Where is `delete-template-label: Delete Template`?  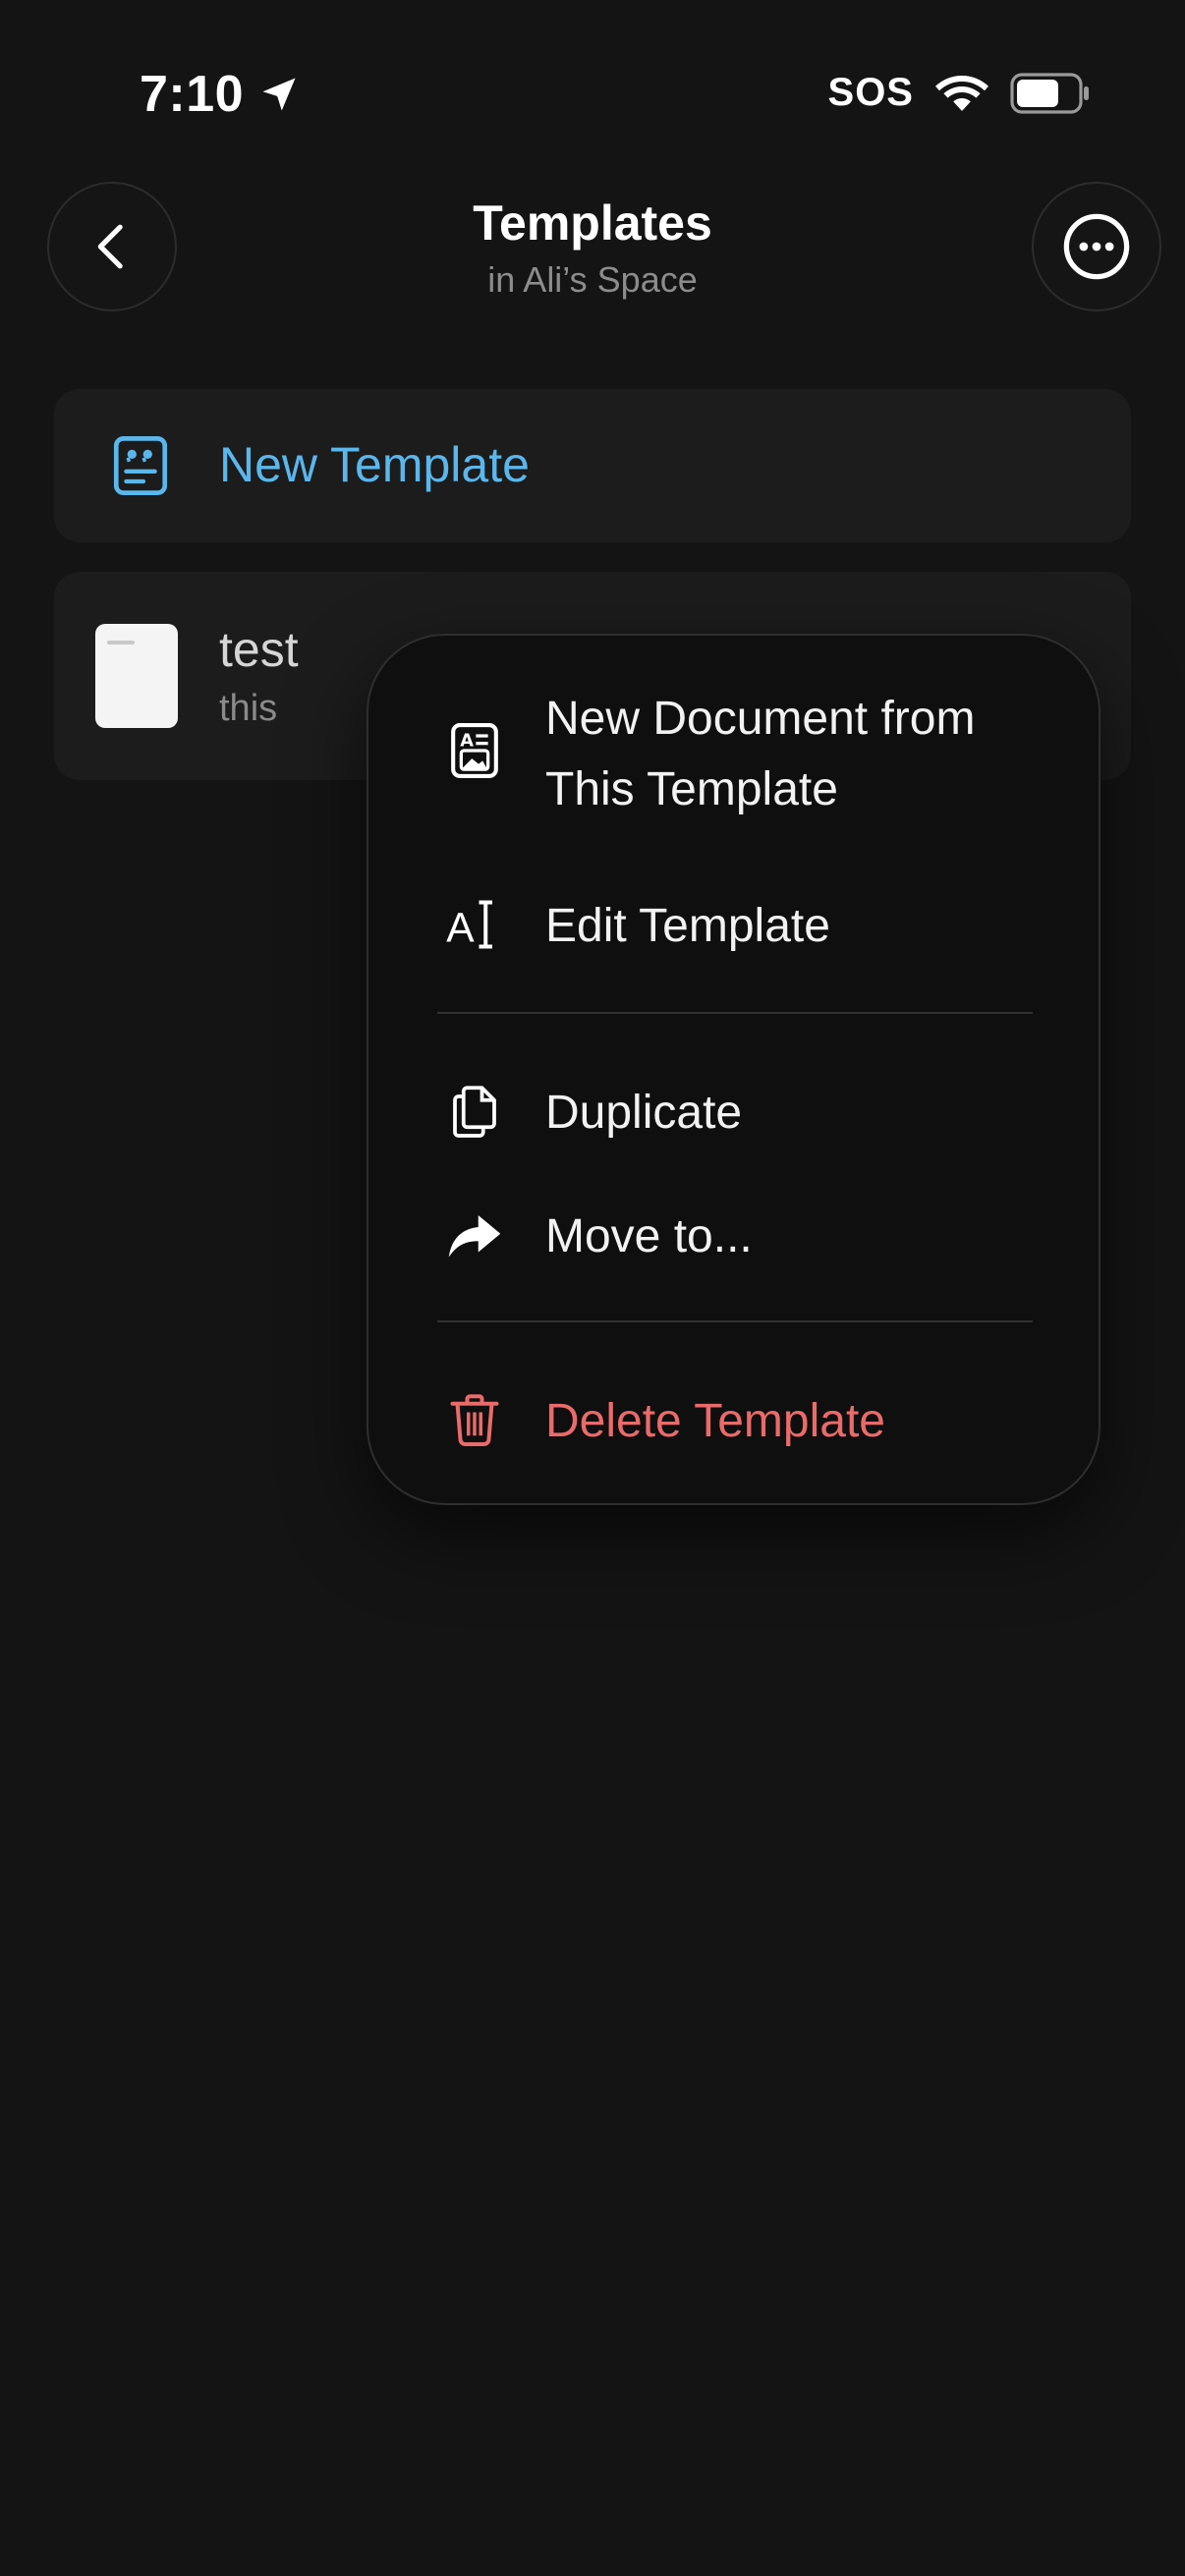
delete-template-label: Delete Template is located at coordinates (715, 1421).